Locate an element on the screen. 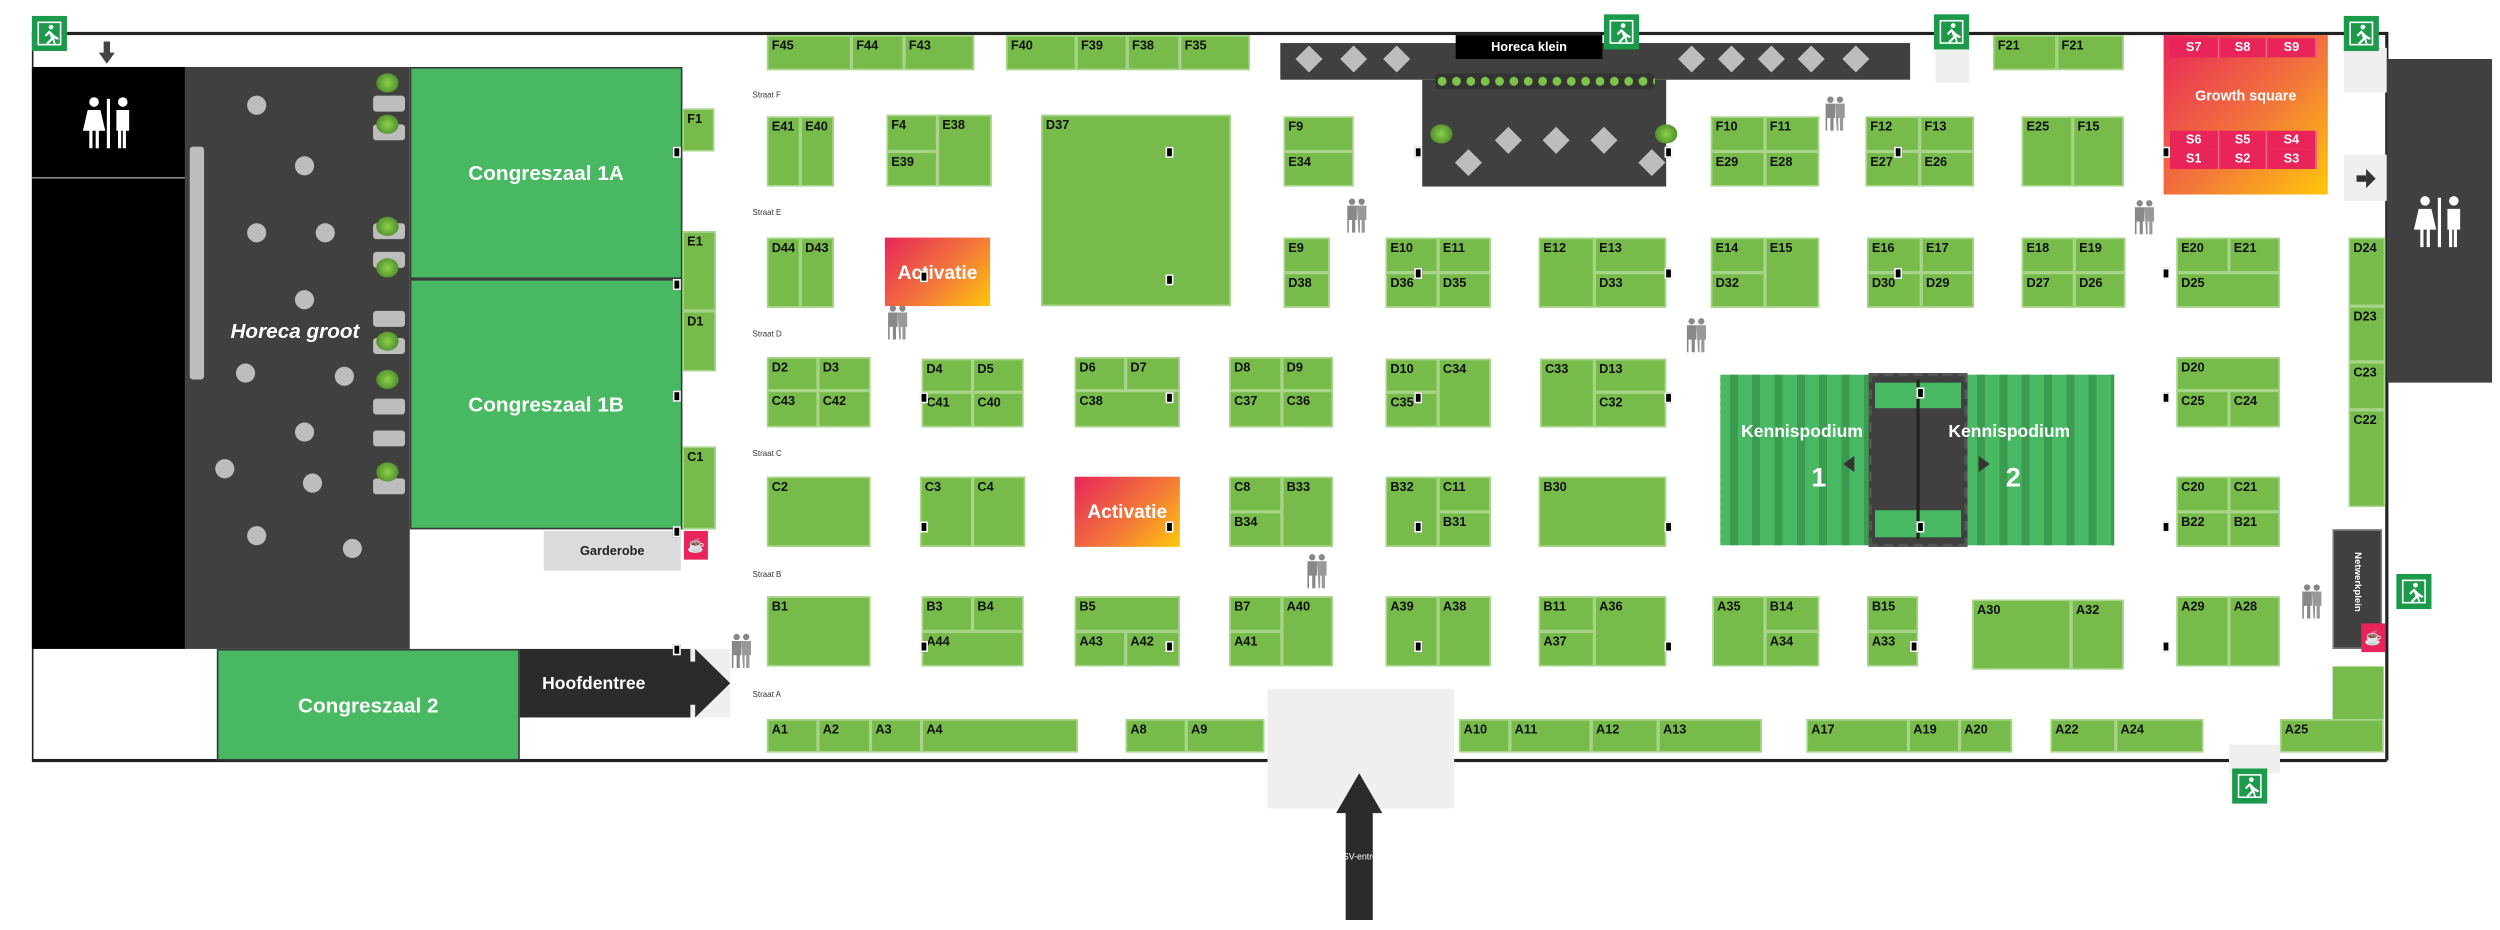 The image size is (2500, 930). booth-c4: C4 is located at coordinates (999, 511).